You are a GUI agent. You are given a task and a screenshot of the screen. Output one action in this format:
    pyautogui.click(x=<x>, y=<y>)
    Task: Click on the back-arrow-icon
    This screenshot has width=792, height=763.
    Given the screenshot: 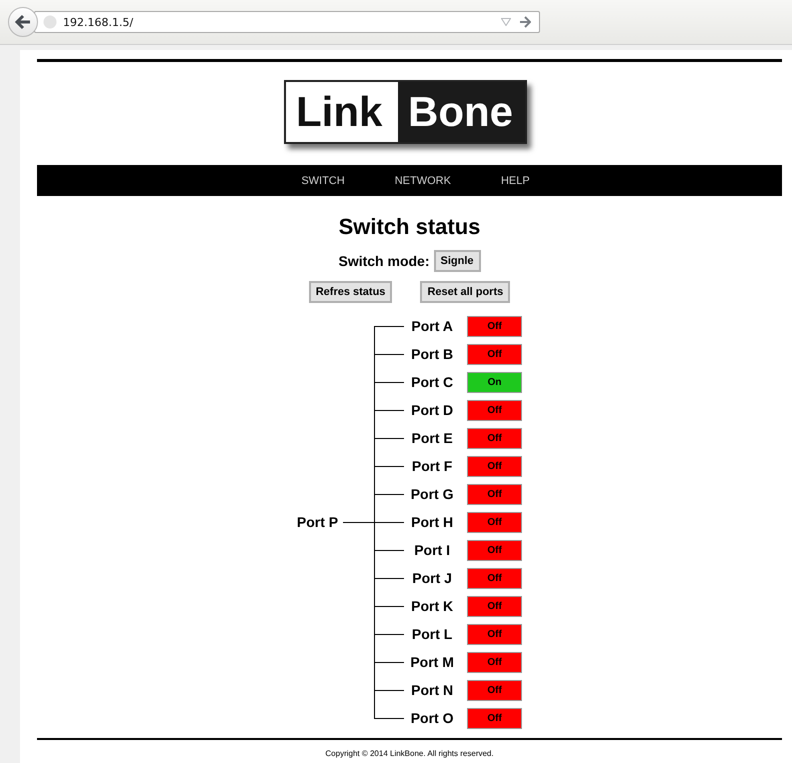 What is the action you would take?
    pyautogui.click(x=23, y=22)
    